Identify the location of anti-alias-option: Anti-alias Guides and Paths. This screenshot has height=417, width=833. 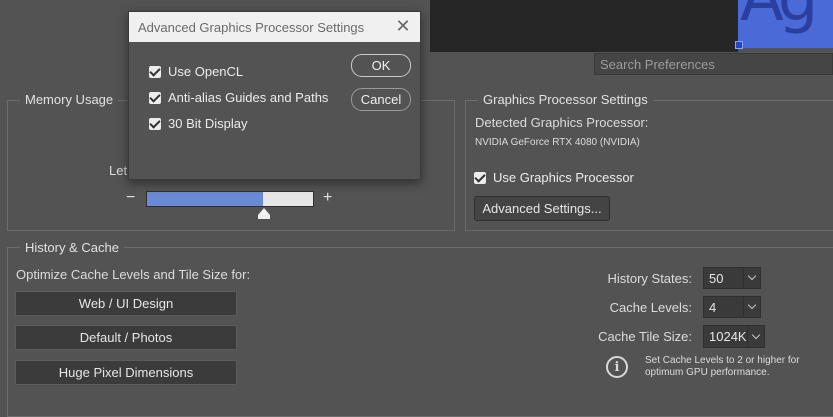
(238, 97).